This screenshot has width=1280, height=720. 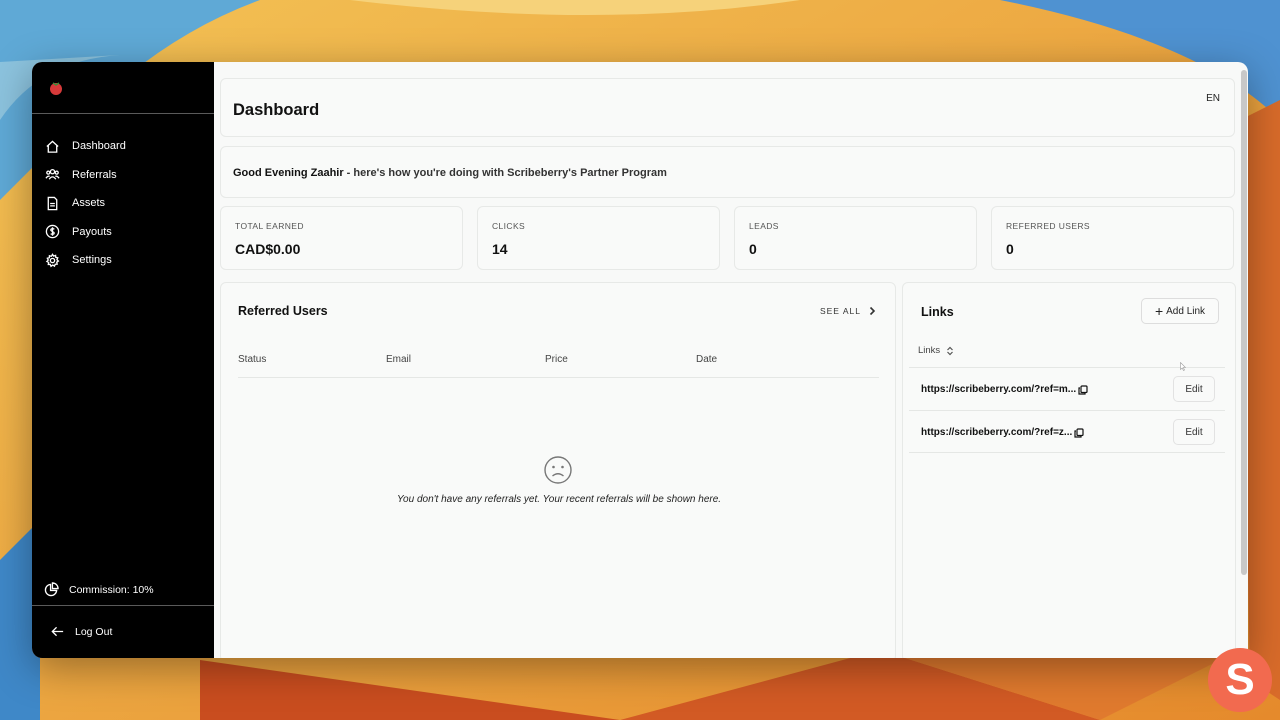 What do you see at coordinates (1048, 226) in the screenshot?
I see `stat-label: REFERRED USERS` at bounding box center [1048, 226].